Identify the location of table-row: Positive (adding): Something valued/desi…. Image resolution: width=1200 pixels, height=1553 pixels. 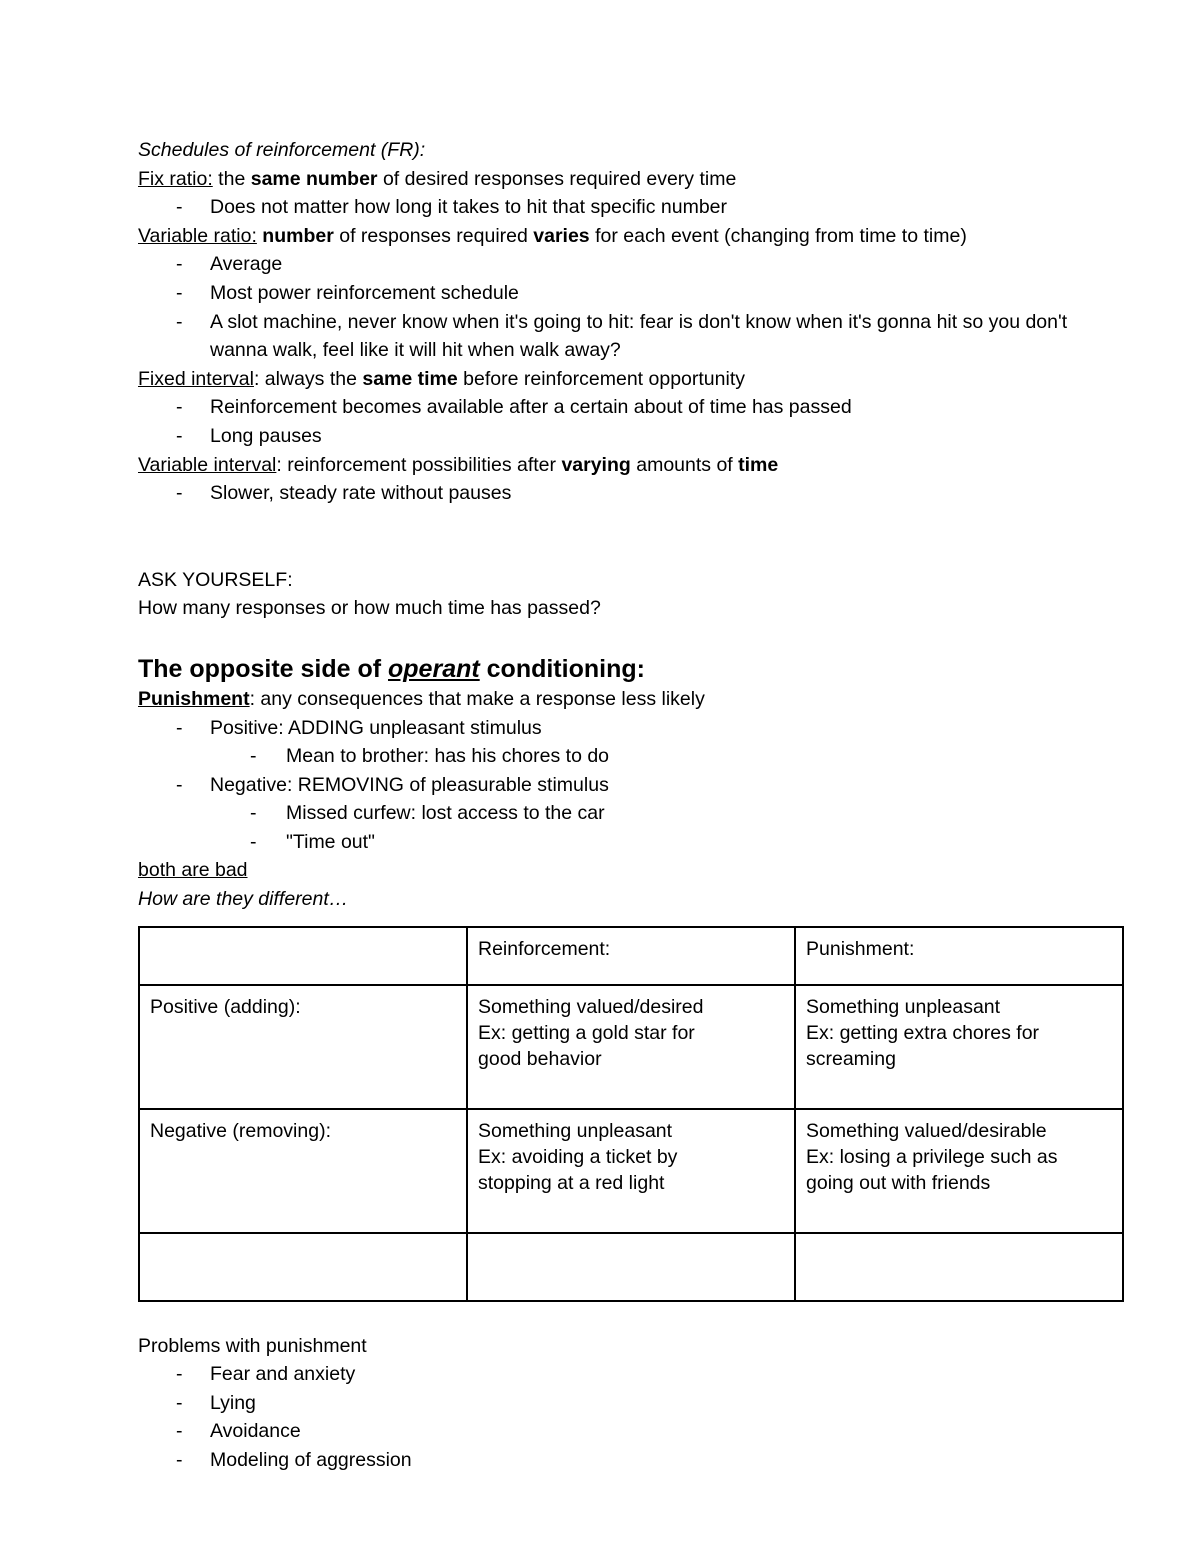
(631, 1046).